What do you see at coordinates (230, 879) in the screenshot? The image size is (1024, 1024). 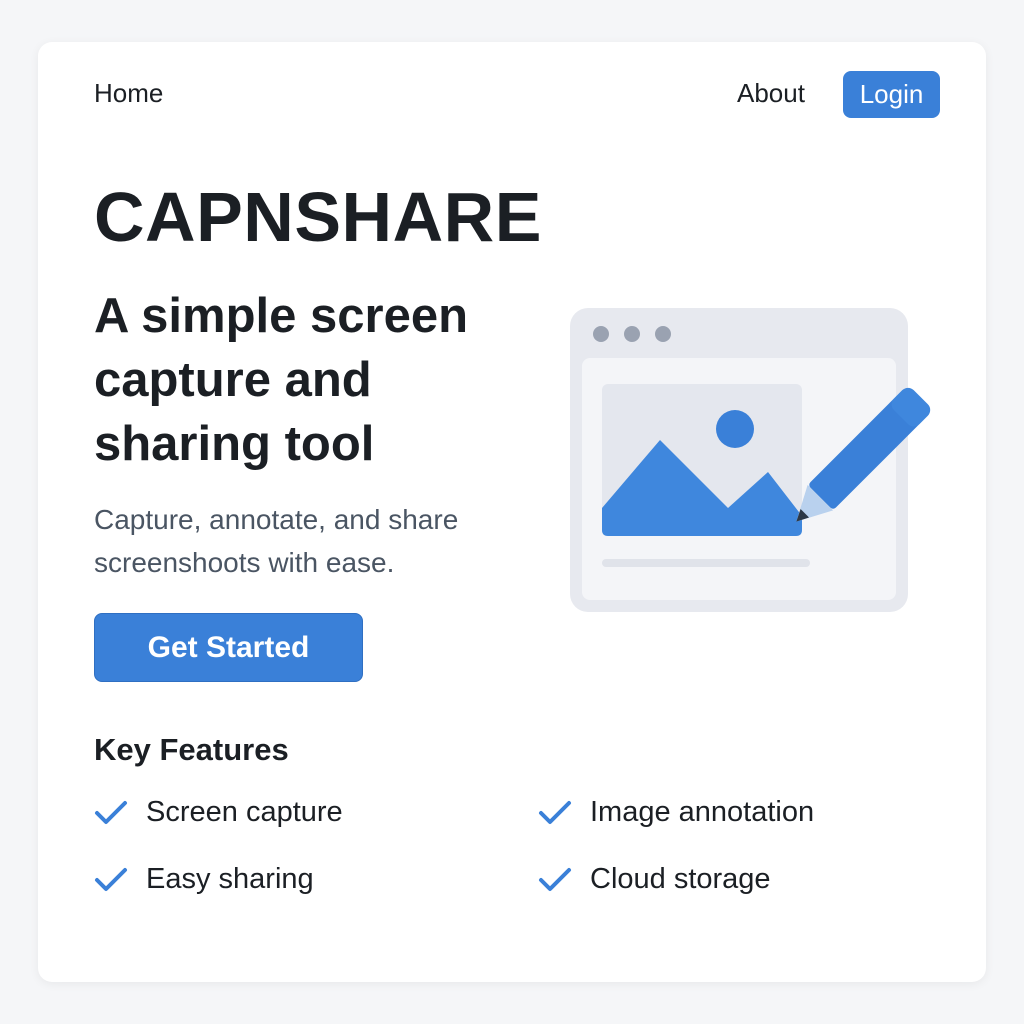 I see `feature-label: Easy sharing` at bounding box center [230, 879].